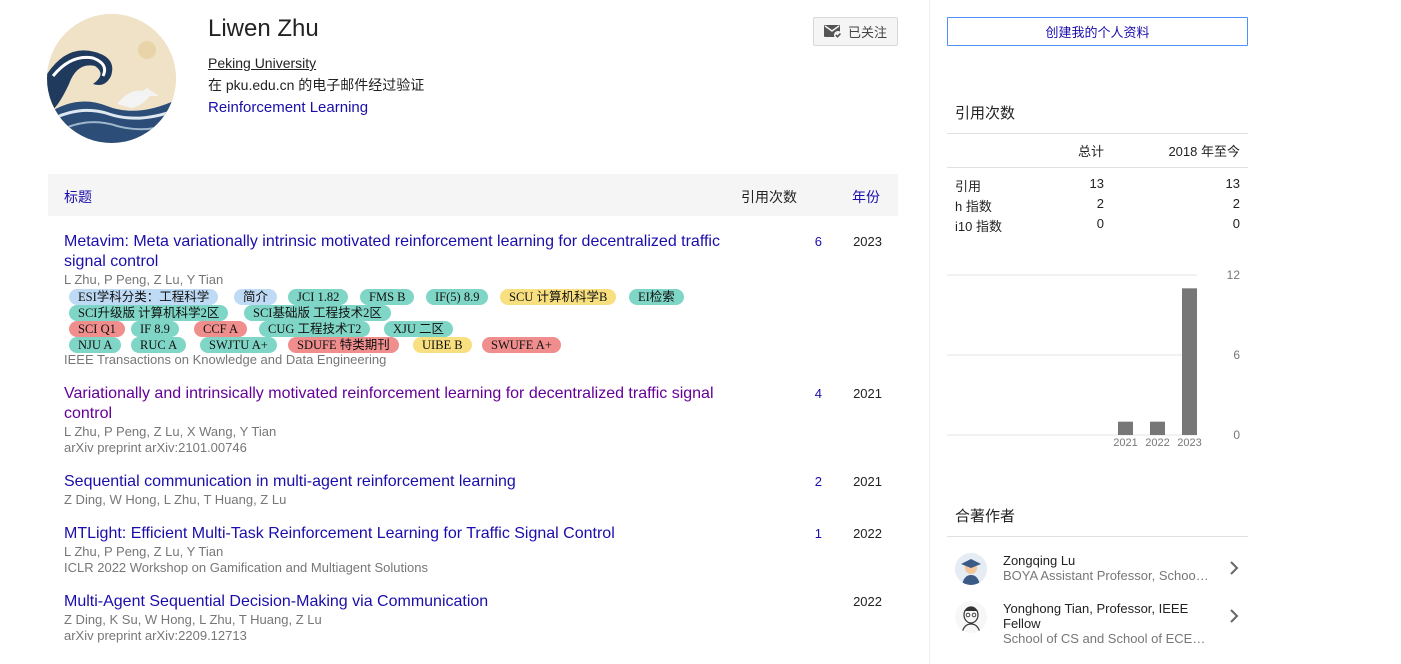 Image resolution: width=1401 pixels, height=664 pixels. Describe the element at coordinates (1236, 355) in the screenshot. I see `chart-y-tick-label: 6` at that location.